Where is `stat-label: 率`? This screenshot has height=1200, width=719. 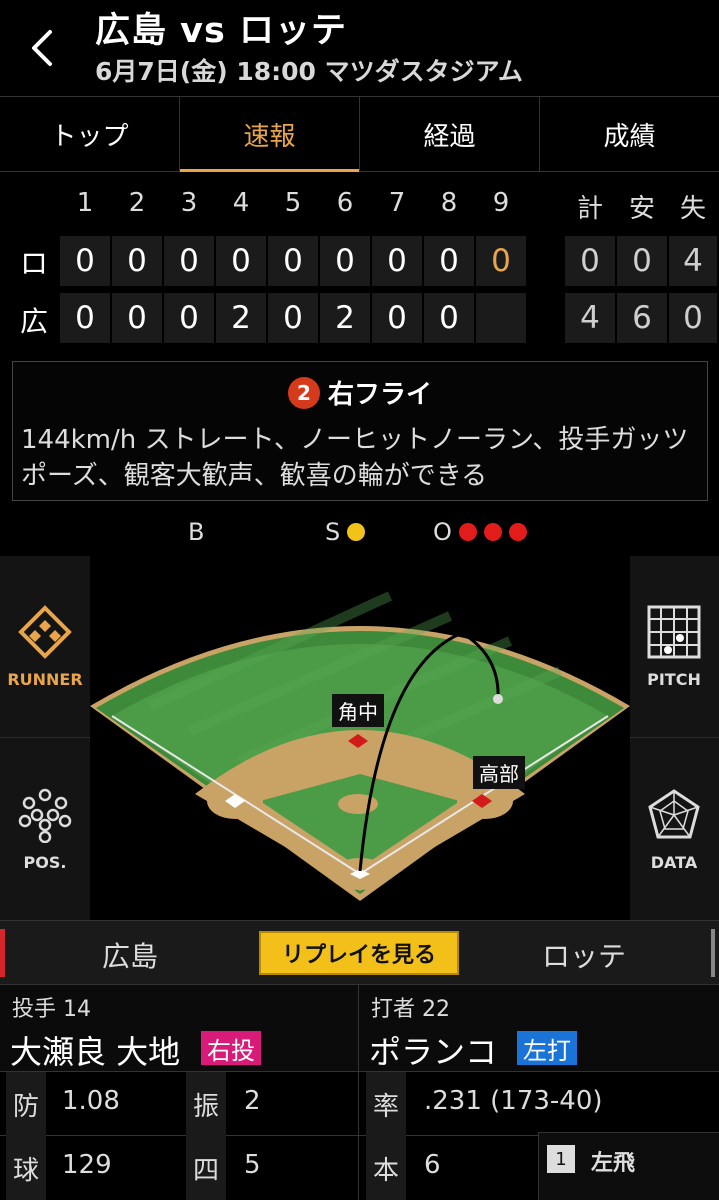
stat-label: 率 is located at coordinates (386, 1104).